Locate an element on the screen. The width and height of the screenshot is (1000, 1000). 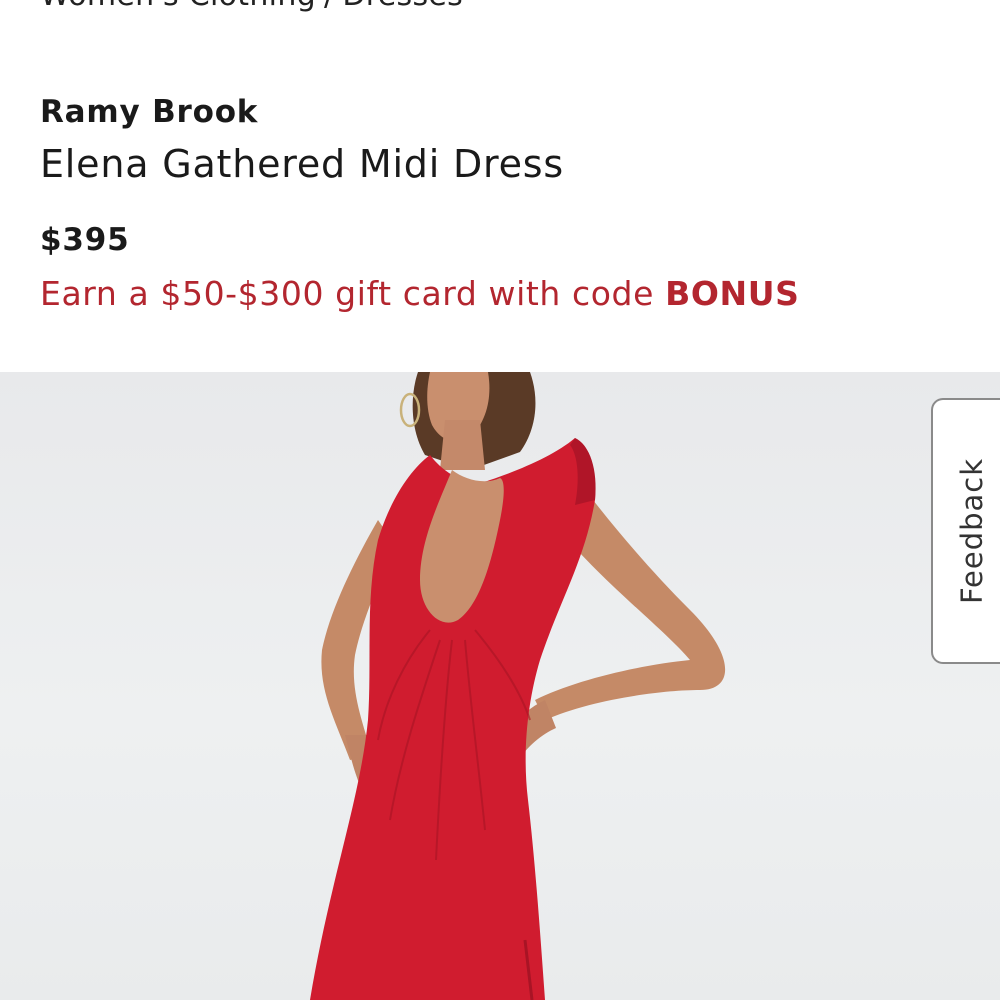
breadcrumb-link-womens-clothing: Women's Clothing is located at coordinates (178, 6).